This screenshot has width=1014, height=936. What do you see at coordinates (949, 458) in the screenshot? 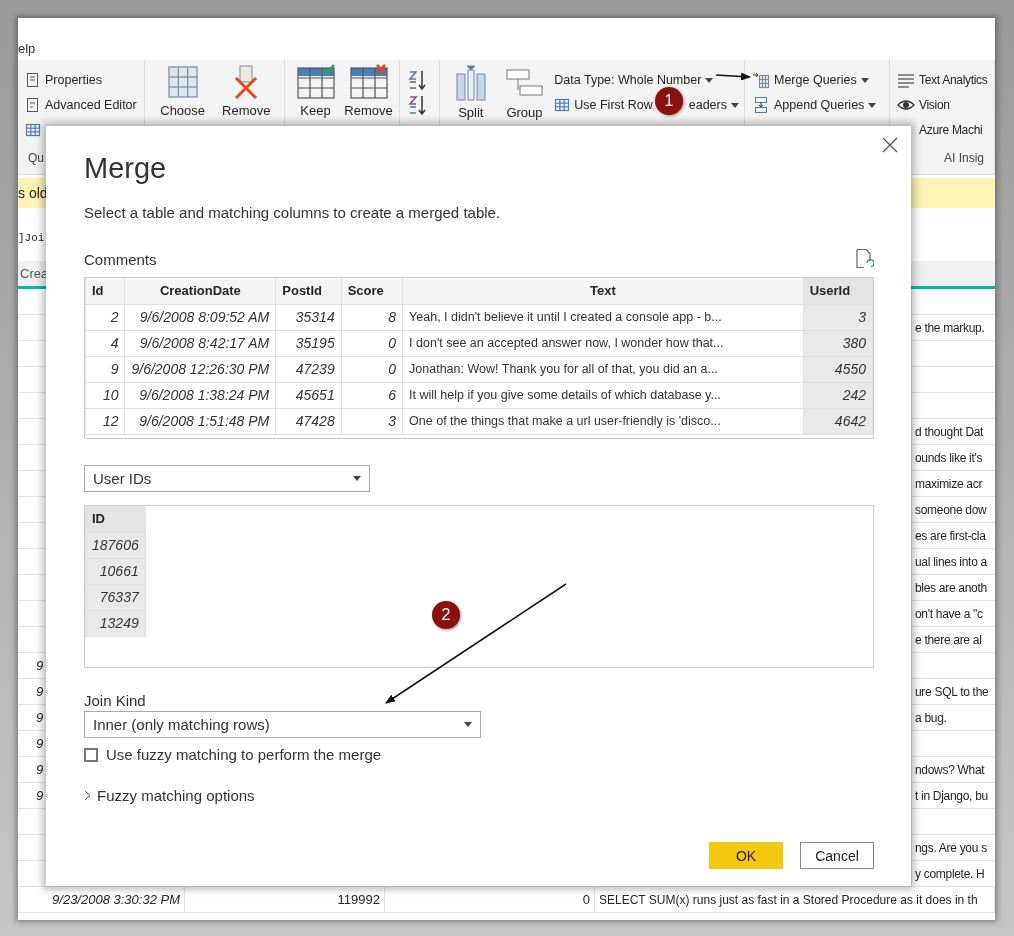
I see `table-cell-text: ounds like it's` at bounding box center [949, 458].